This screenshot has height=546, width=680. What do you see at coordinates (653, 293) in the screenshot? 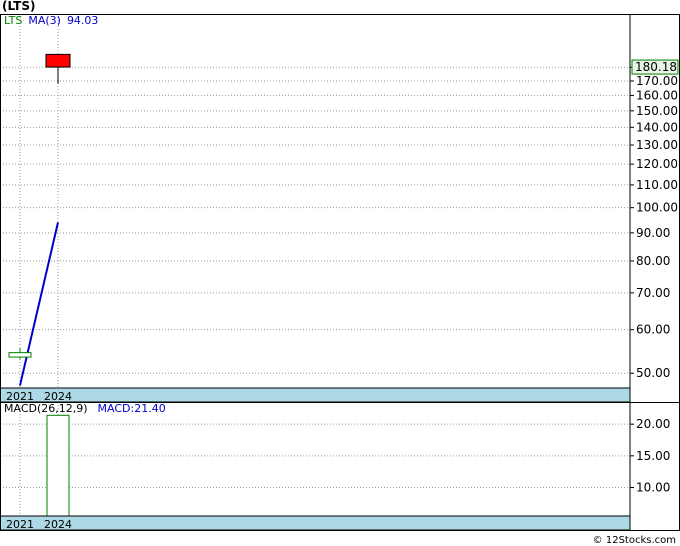
I see `price-tick-label: 70.00` at bounding box center [653, 293].